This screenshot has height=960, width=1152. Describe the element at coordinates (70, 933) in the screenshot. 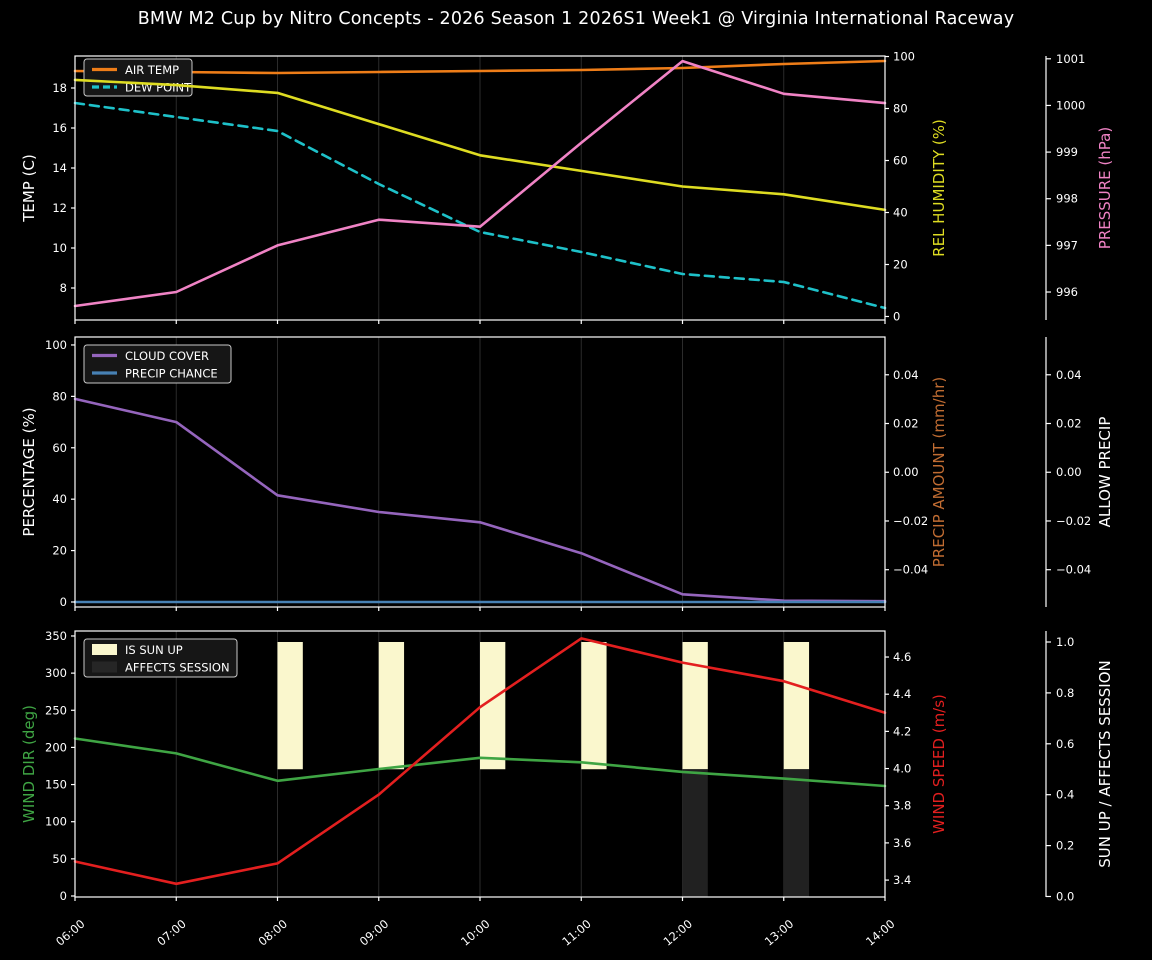

I see `x-tick-label: 06:00` at that location.